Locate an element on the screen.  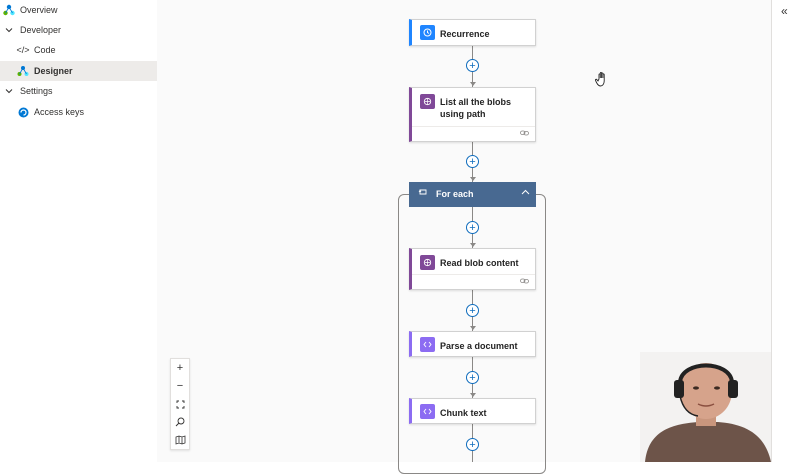
collapse-panel-icon: « is located at coordinates (784, 11).